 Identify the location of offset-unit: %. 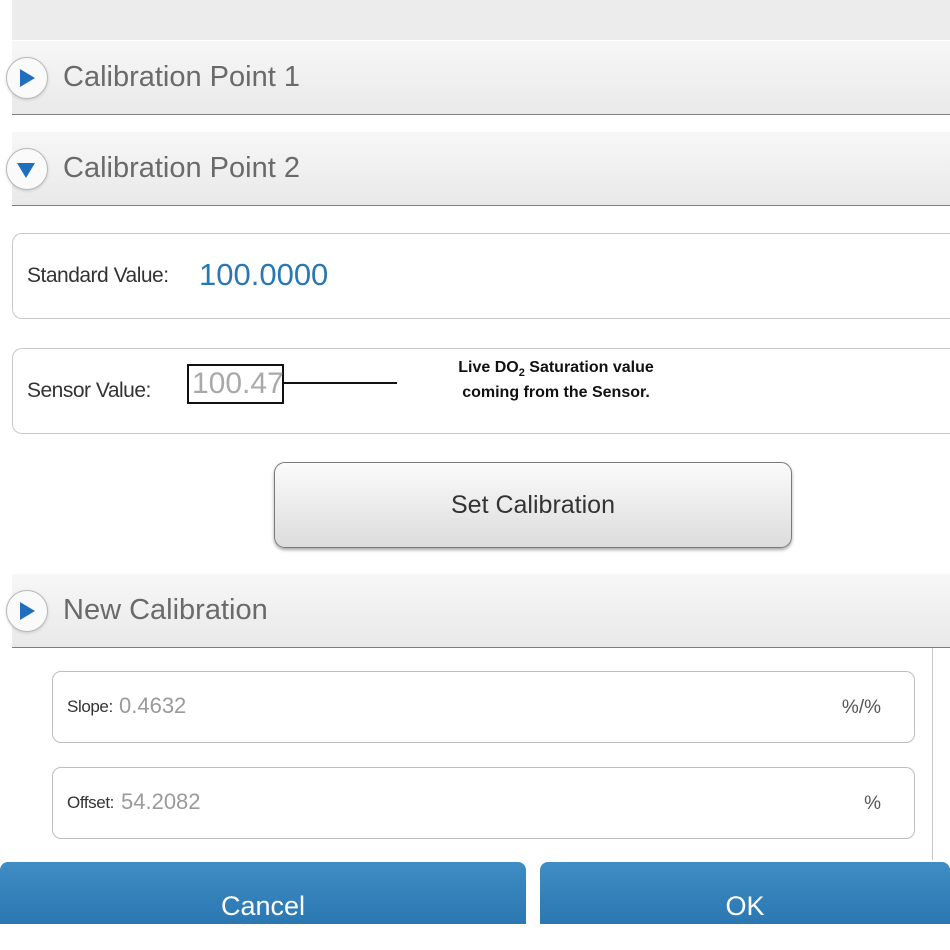
(872, 803).